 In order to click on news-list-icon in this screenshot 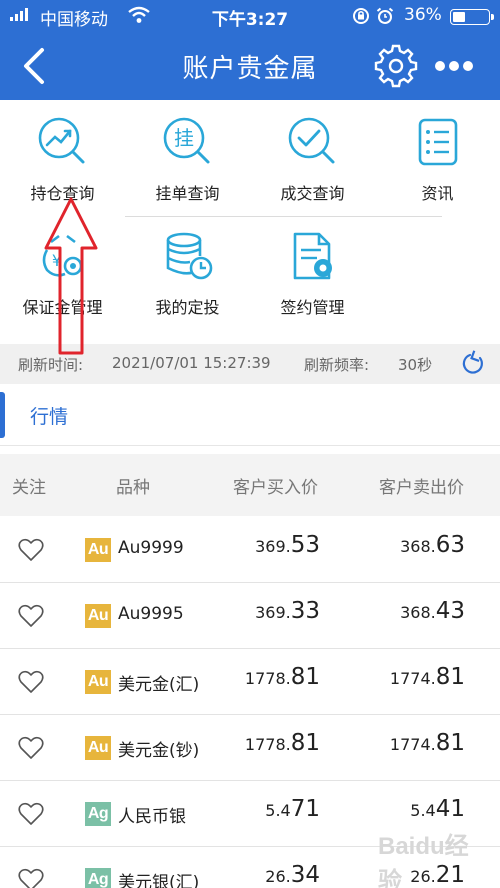, I will do `click(437, 142)`.